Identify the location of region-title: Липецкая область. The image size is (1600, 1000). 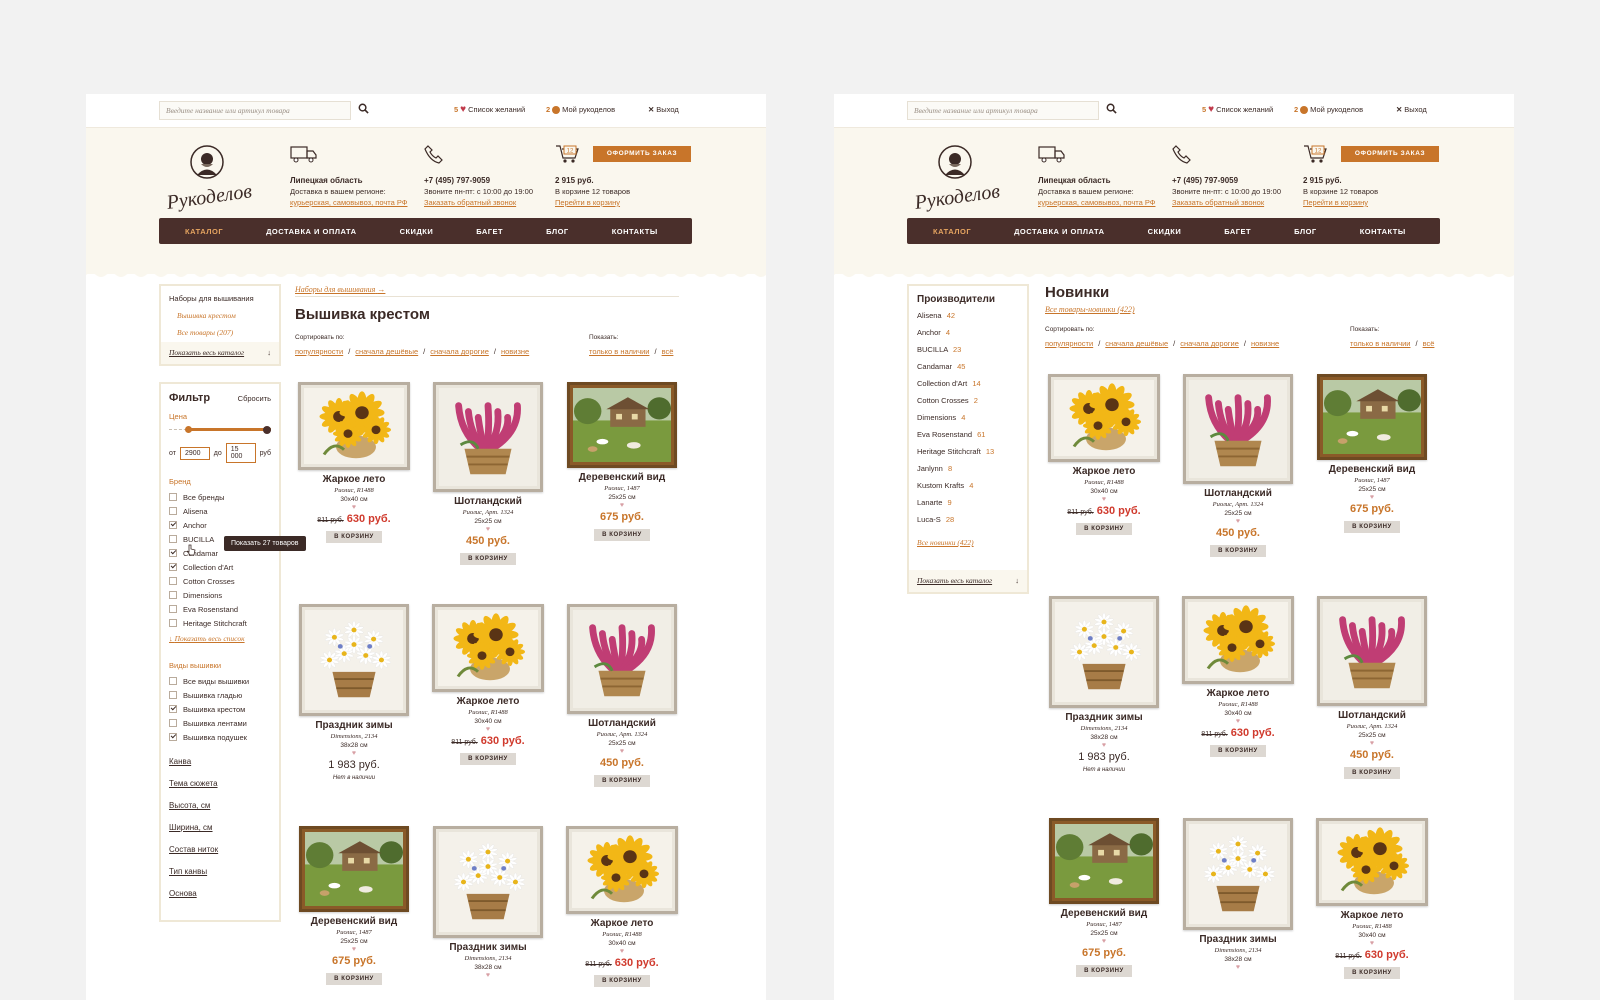
(348, 180).